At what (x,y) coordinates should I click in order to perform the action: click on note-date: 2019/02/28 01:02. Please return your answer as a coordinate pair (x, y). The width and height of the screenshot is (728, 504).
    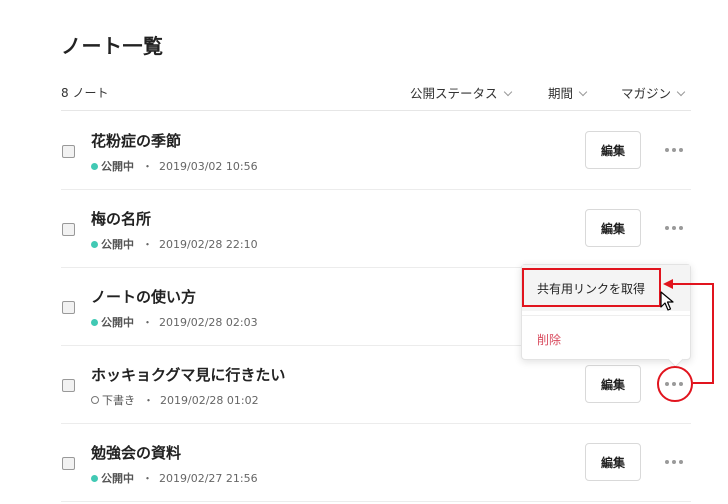
    Looking at the image, I should click on (209, 400).